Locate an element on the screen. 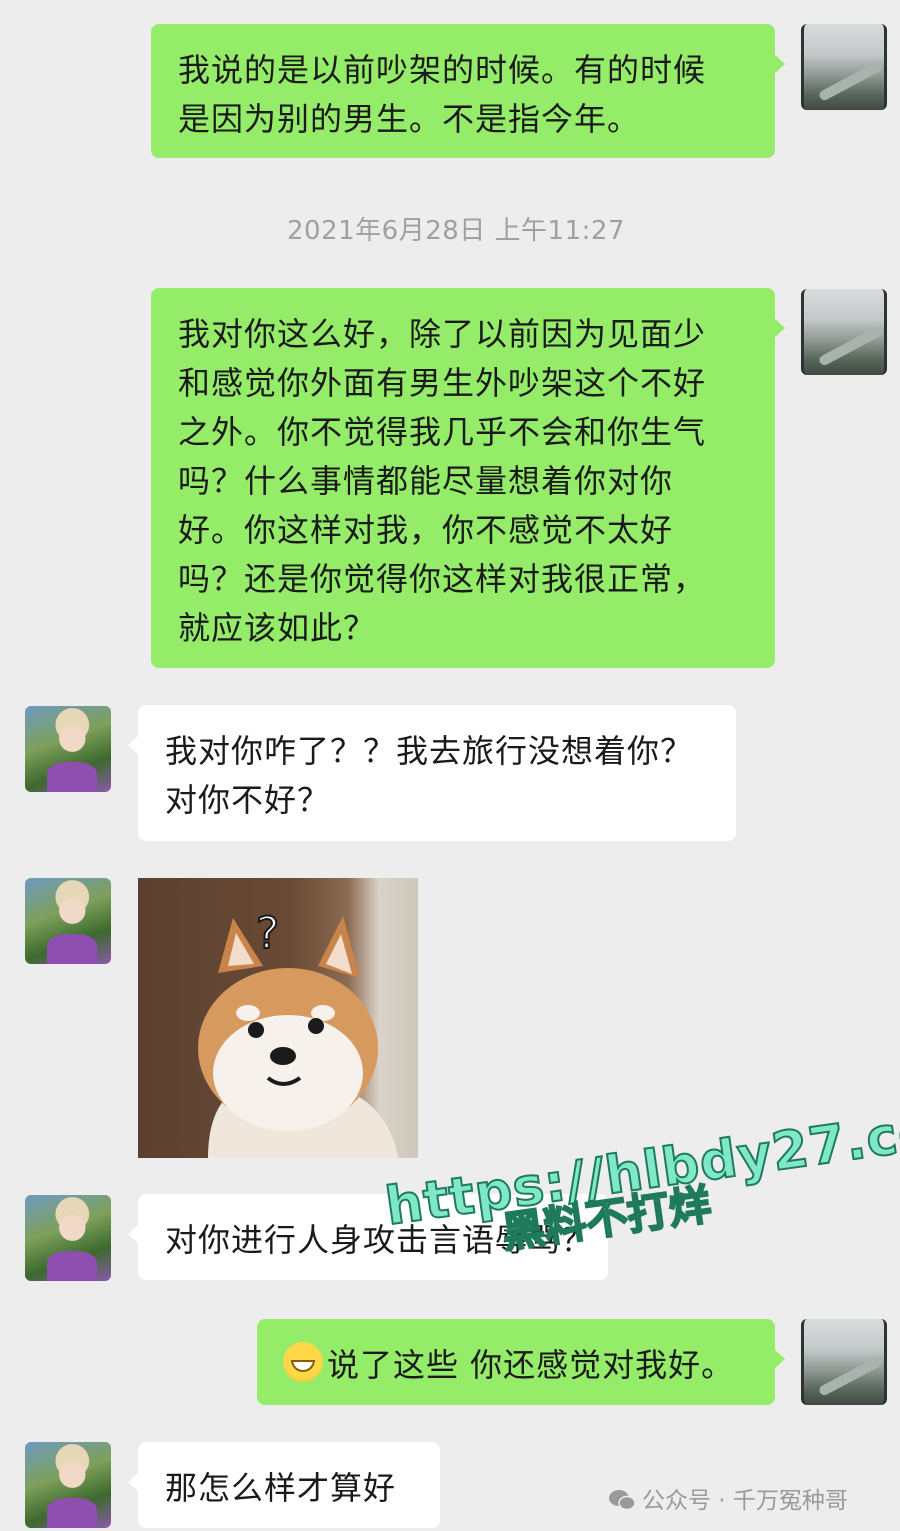 Image resolution: width=900 pixels, height=1531 pixels. message-bubble-received: 那怎么样才算好 is located at coordinates (284, 1485).